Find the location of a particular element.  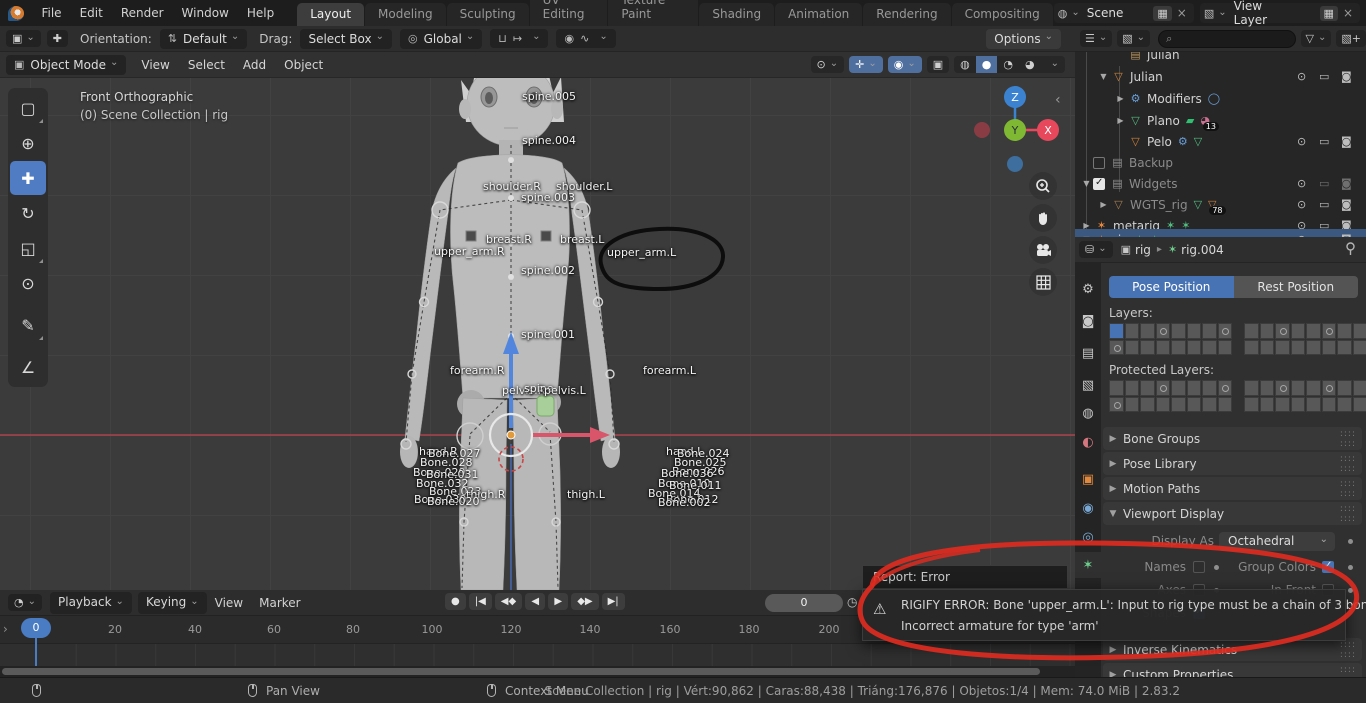

breadcrumb-data: rig.004 is located at coordinates (1202, 250).